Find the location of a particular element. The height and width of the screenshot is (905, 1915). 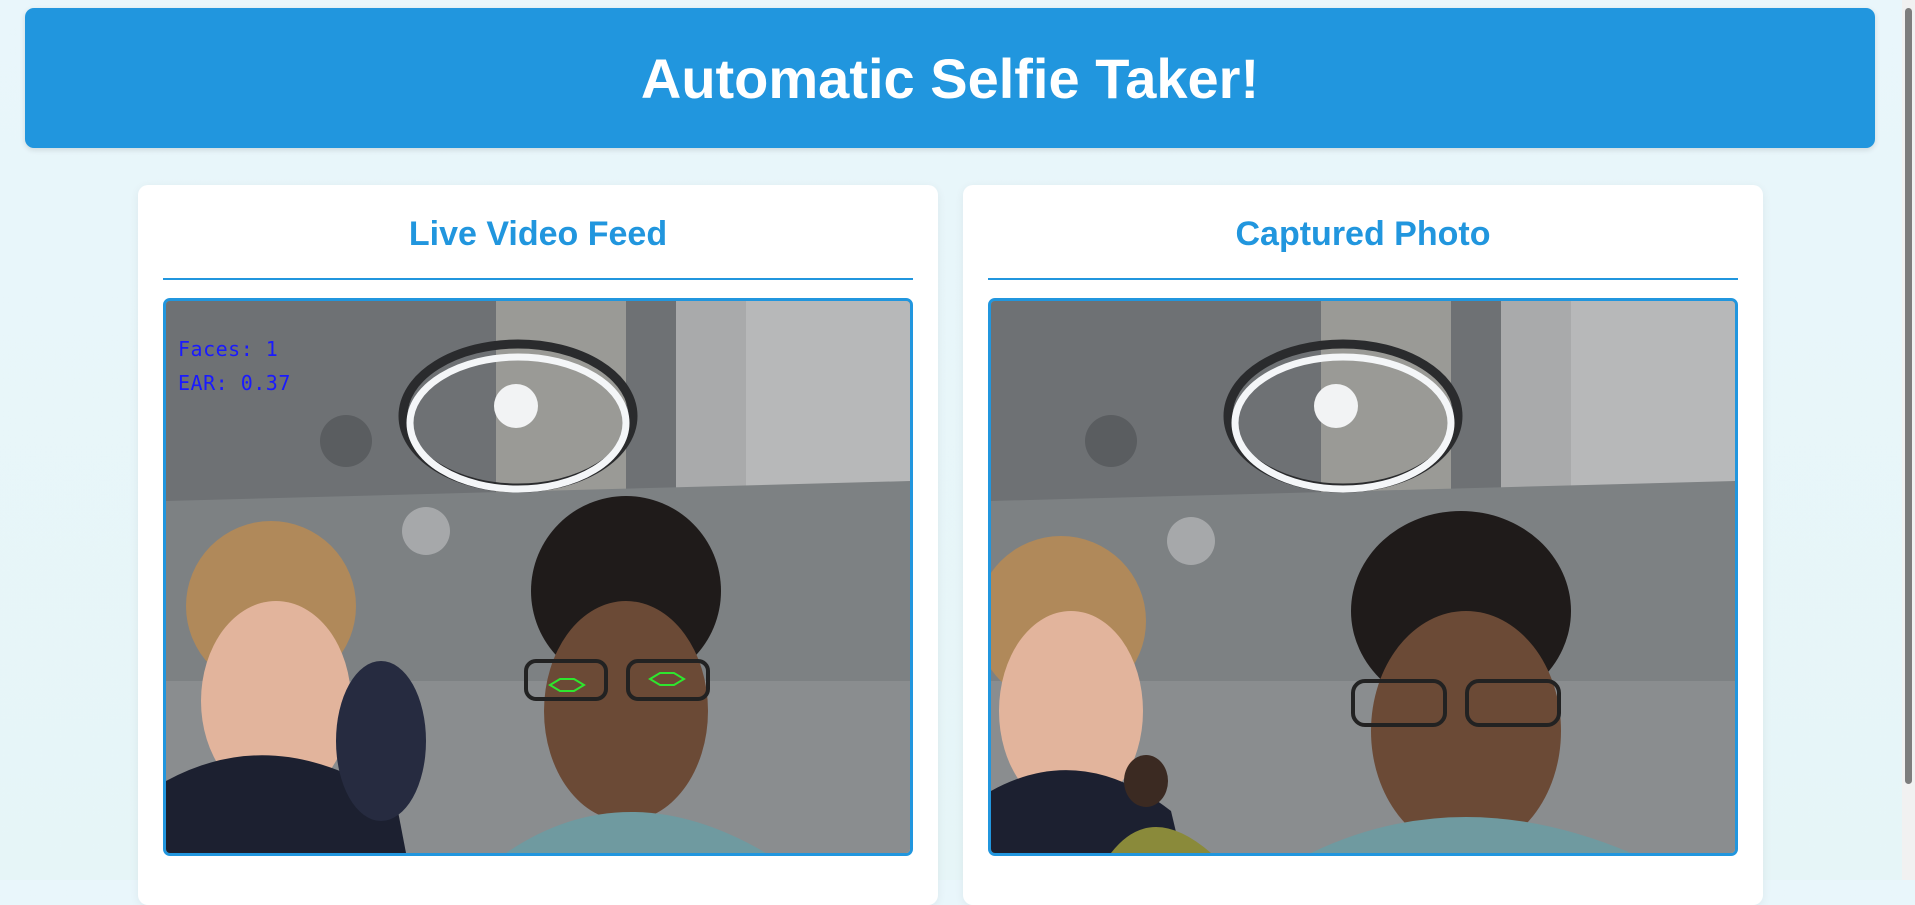

page-title: Automatic Selfie Taker! is located at coordinates (950, 78).